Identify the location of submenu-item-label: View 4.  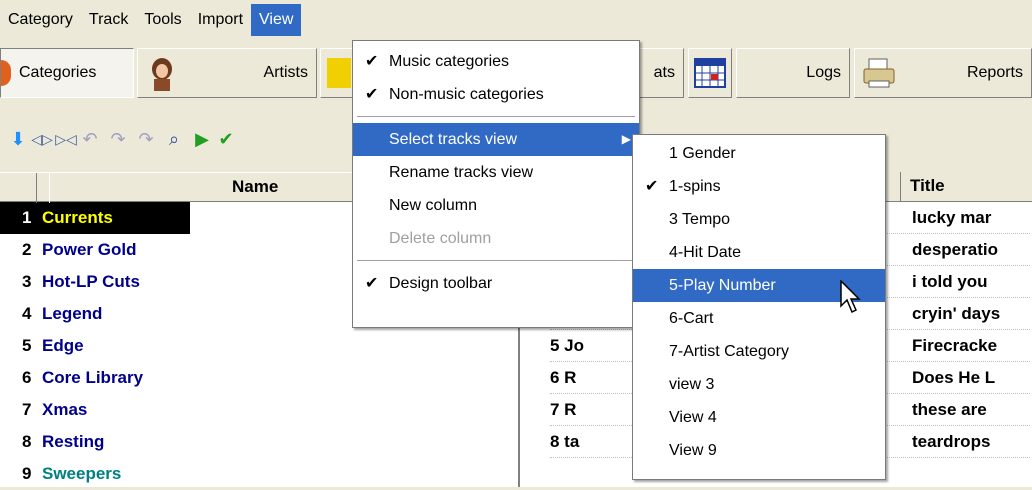
(693, 417).